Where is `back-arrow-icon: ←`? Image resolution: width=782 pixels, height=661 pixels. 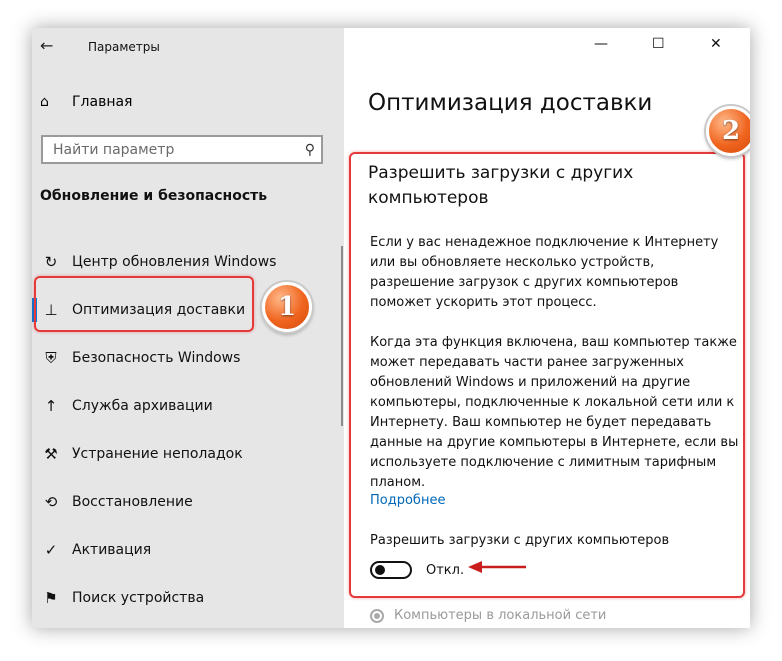 back-arrow-icon: ← is located at coordinates (46, 45).